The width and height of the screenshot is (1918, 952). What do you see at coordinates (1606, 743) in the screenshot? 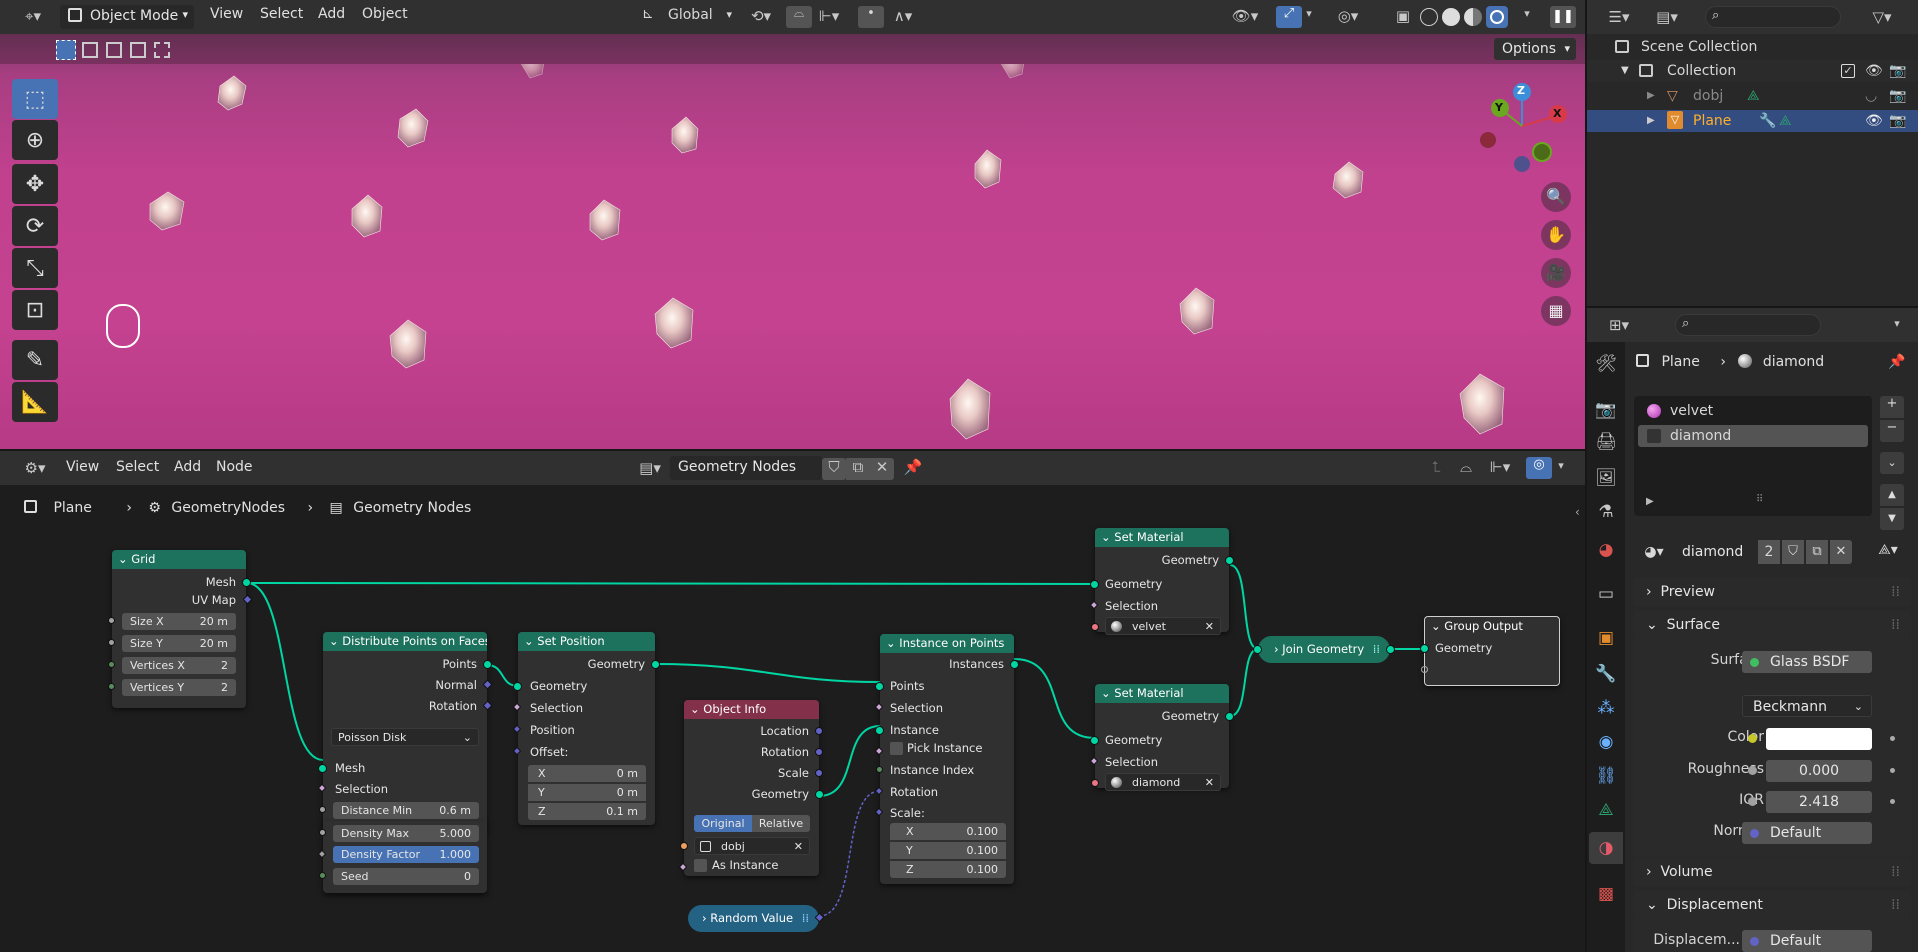
I see `physics-tab-icon: ◉` at bounding box center [1606, 743].